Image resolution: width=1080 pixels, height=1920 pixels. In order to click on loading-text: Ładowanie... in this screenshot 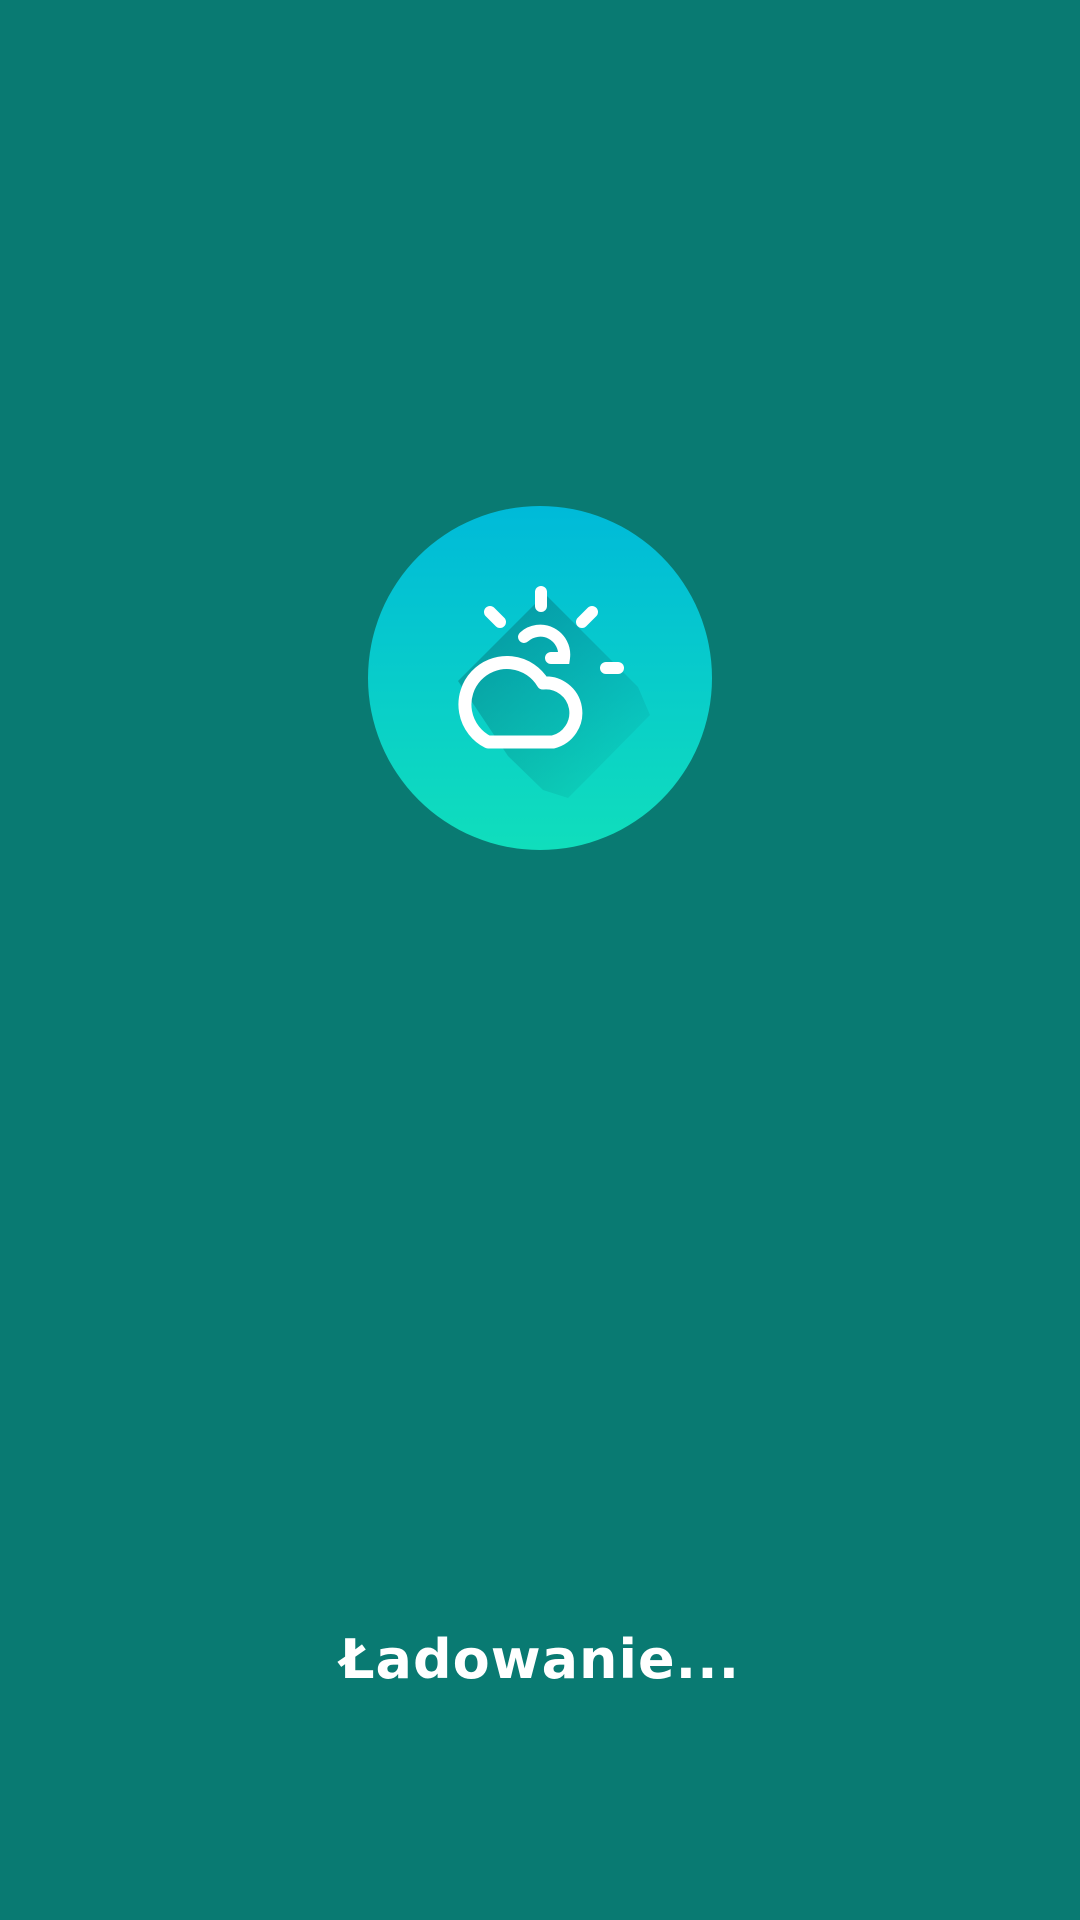, I will do `click(540, 1659)`.